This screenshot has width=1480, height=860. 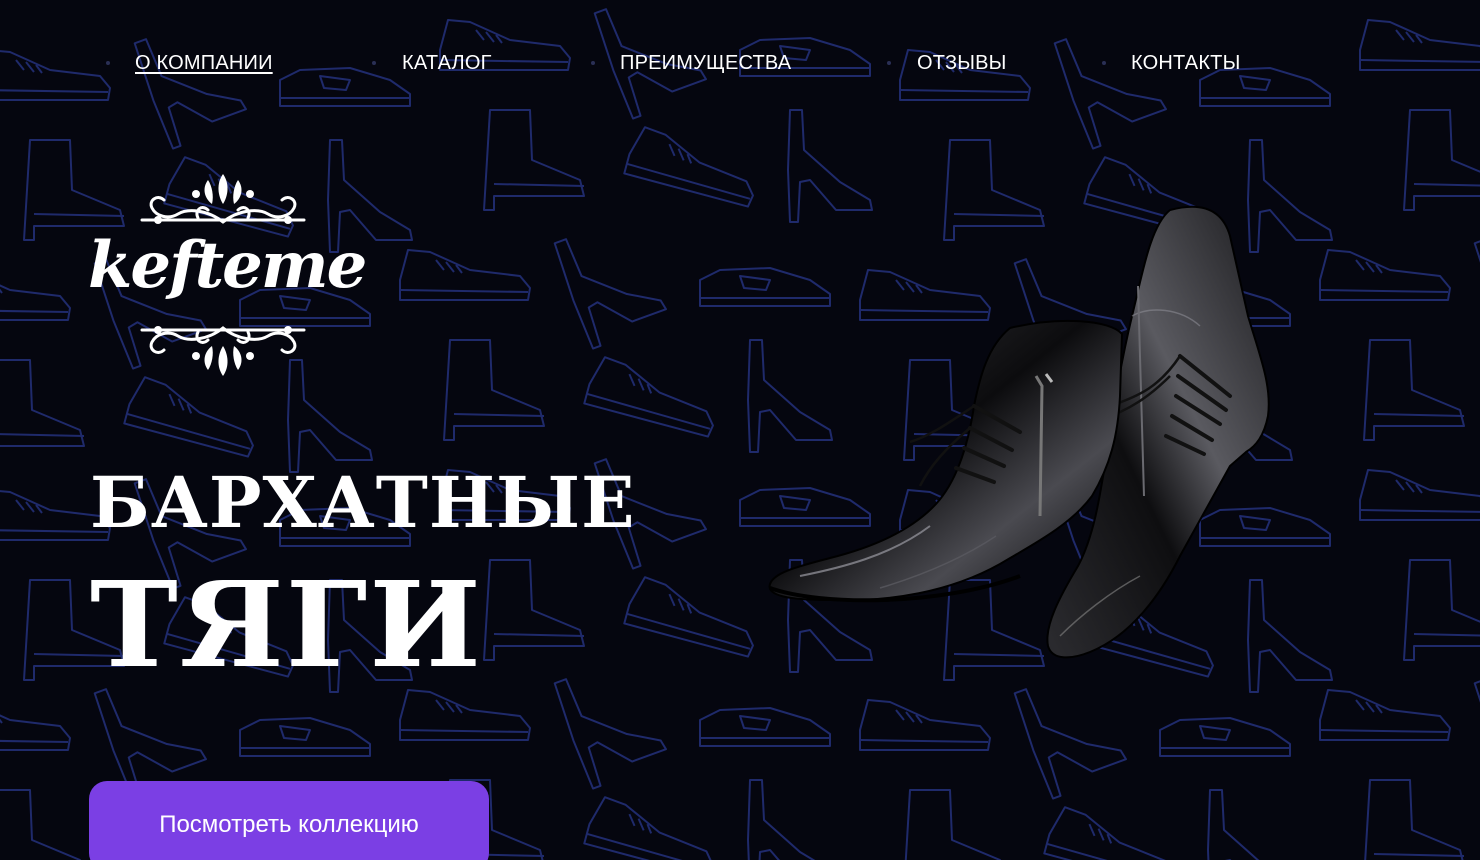 I want to click on hero-headline-line1: БАРХАТНЫЕ, so click(x=363, y=502).